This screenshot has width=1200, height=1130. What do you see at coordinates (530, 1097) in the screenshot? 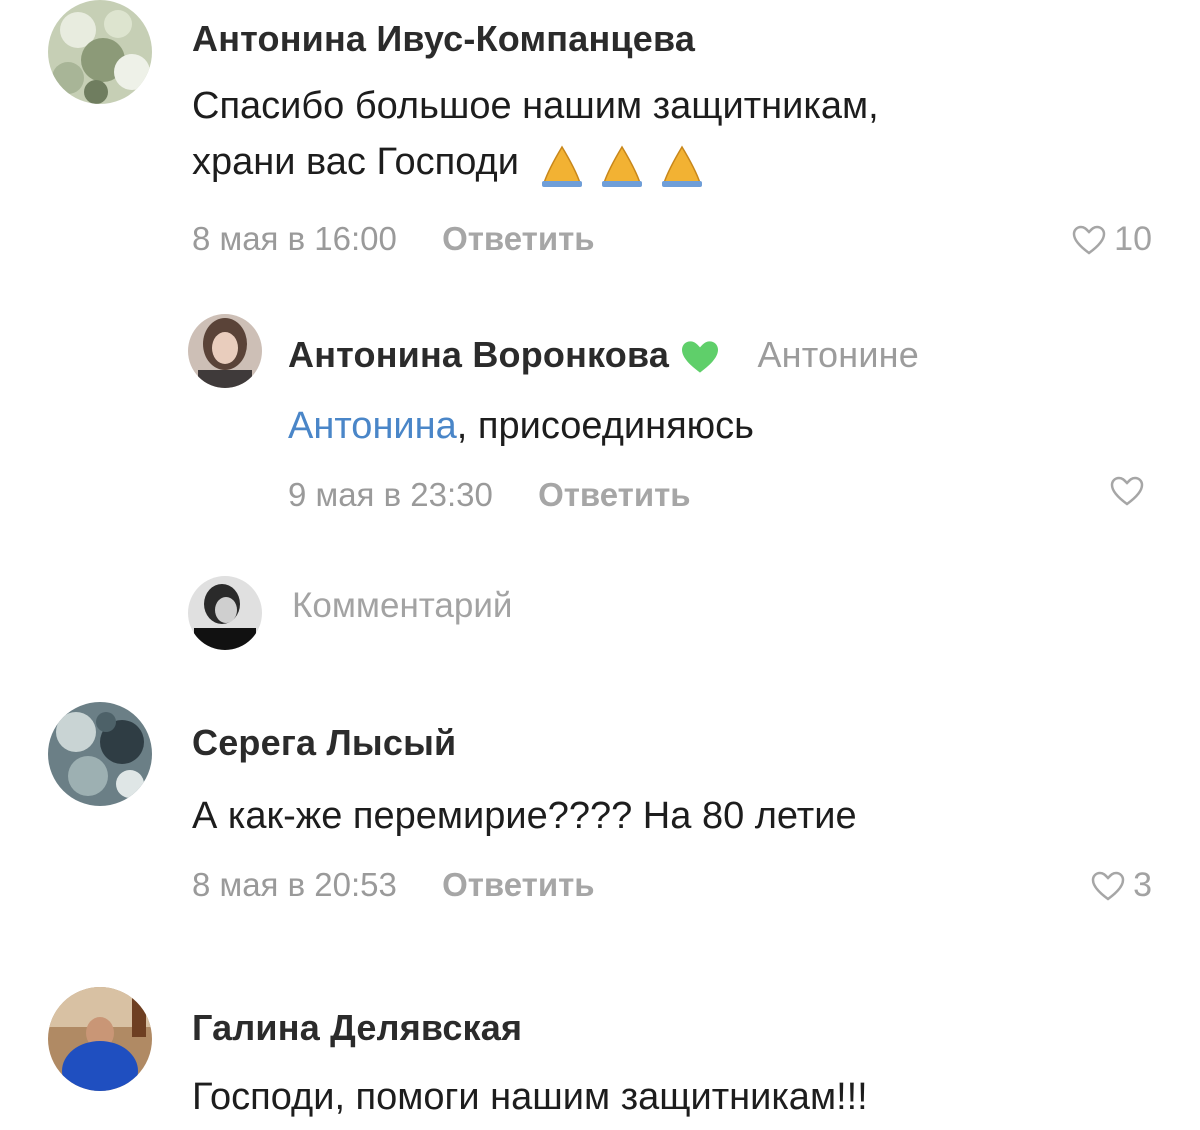
I see `comment-text: Господи, помоги нашим защитникам!!!` at bounding box center [530, 1097].